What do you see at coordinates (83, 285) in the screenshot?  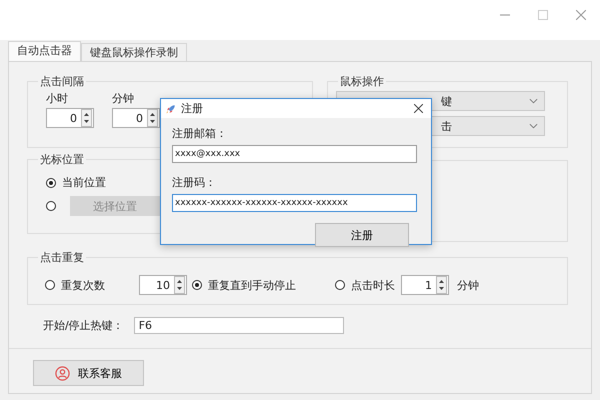 I see `radio-label: 重复次数` at bounding box center [83, 285].